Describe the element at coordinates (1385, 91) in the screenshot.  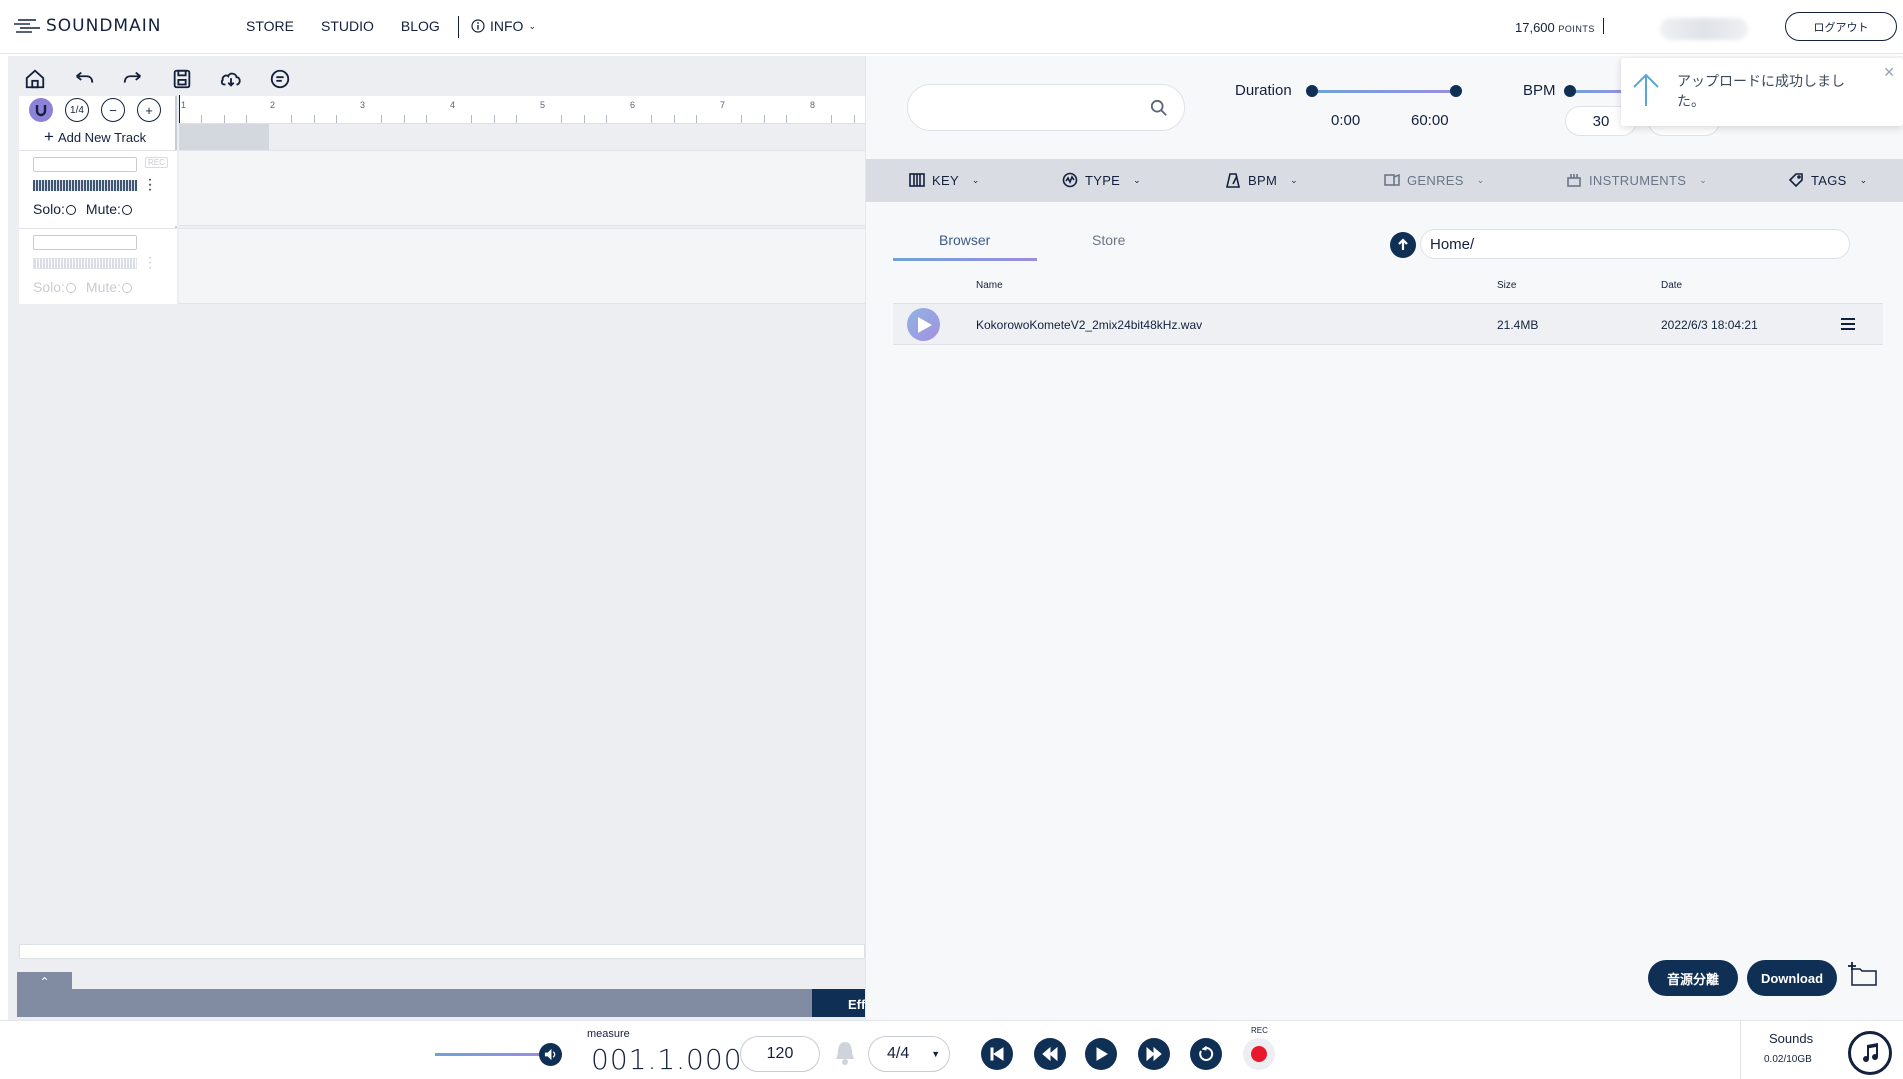
I see `duration-slider-track` at that location.